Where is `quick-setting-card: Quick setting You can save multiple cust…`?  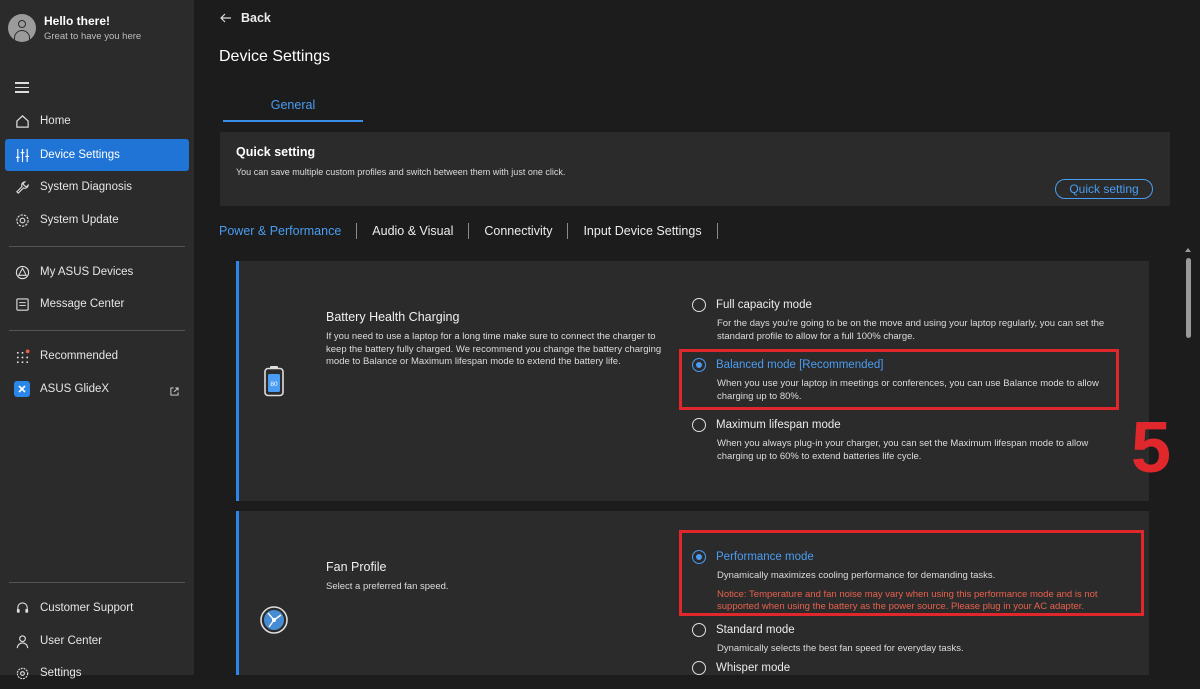 quick-setting-card: Quick setting You can save multiple cust… is located at coordinates (695, 169).